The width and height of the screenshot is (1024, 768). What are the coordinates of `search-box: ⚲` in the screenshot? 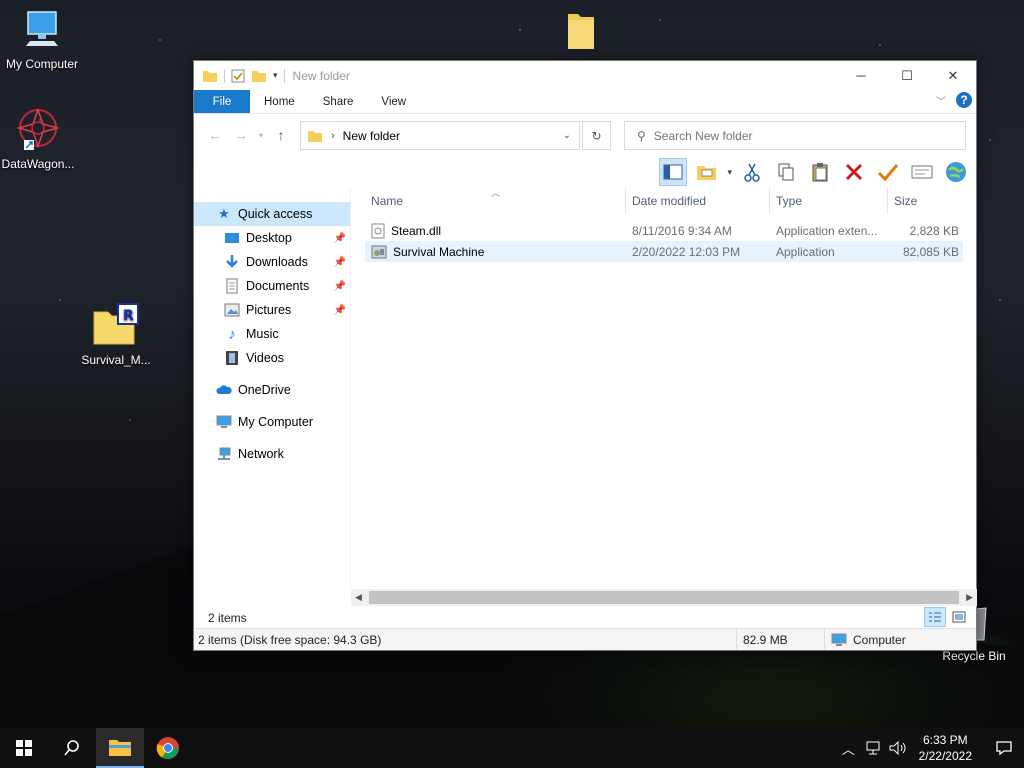 It's located at (795, 135).